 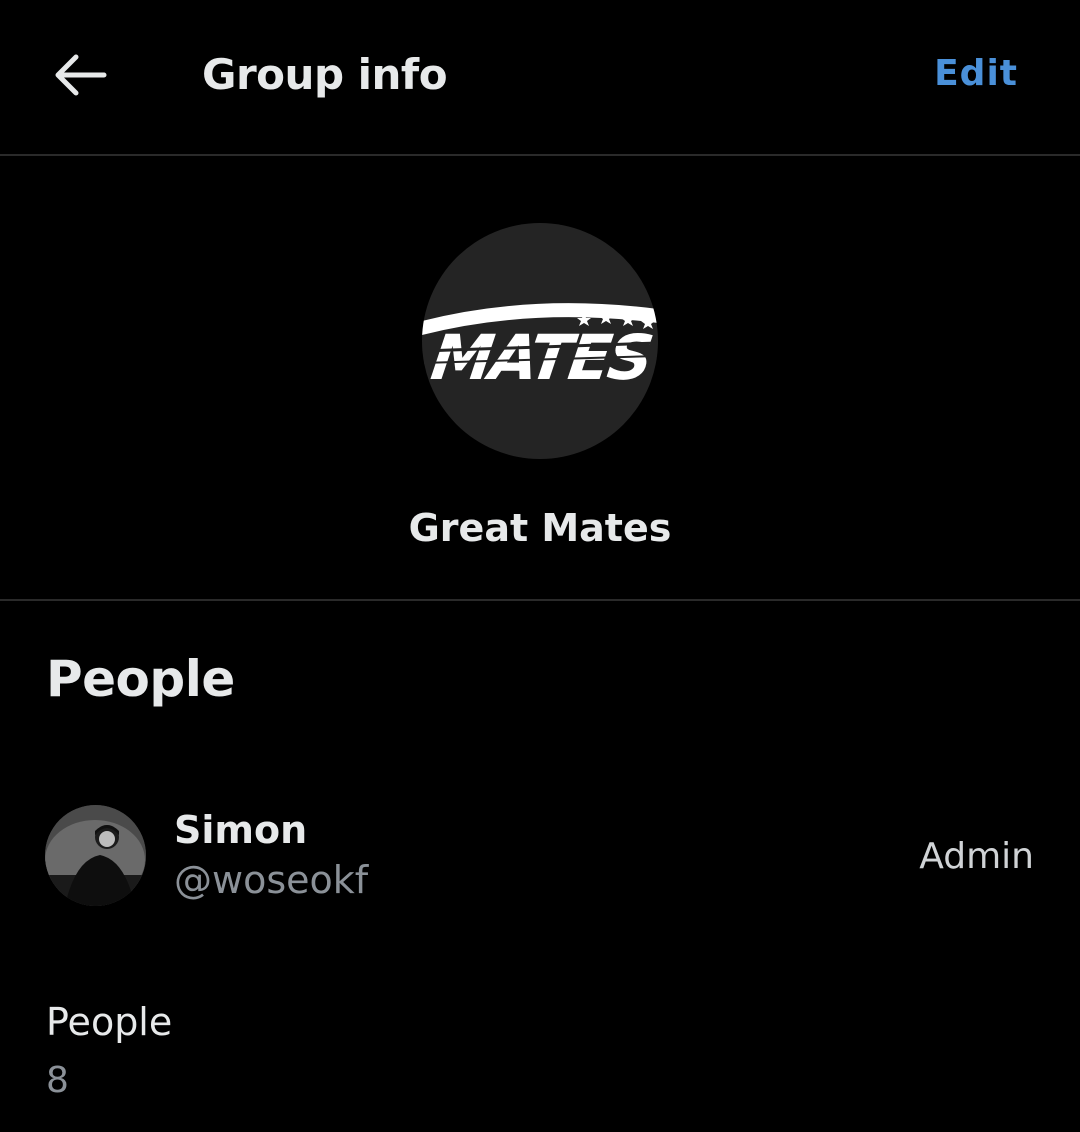 What do you see at coordinates (976, 856) in the screenshot?
I see `member-role-badge: Admin` at bounding box center [976, 856].